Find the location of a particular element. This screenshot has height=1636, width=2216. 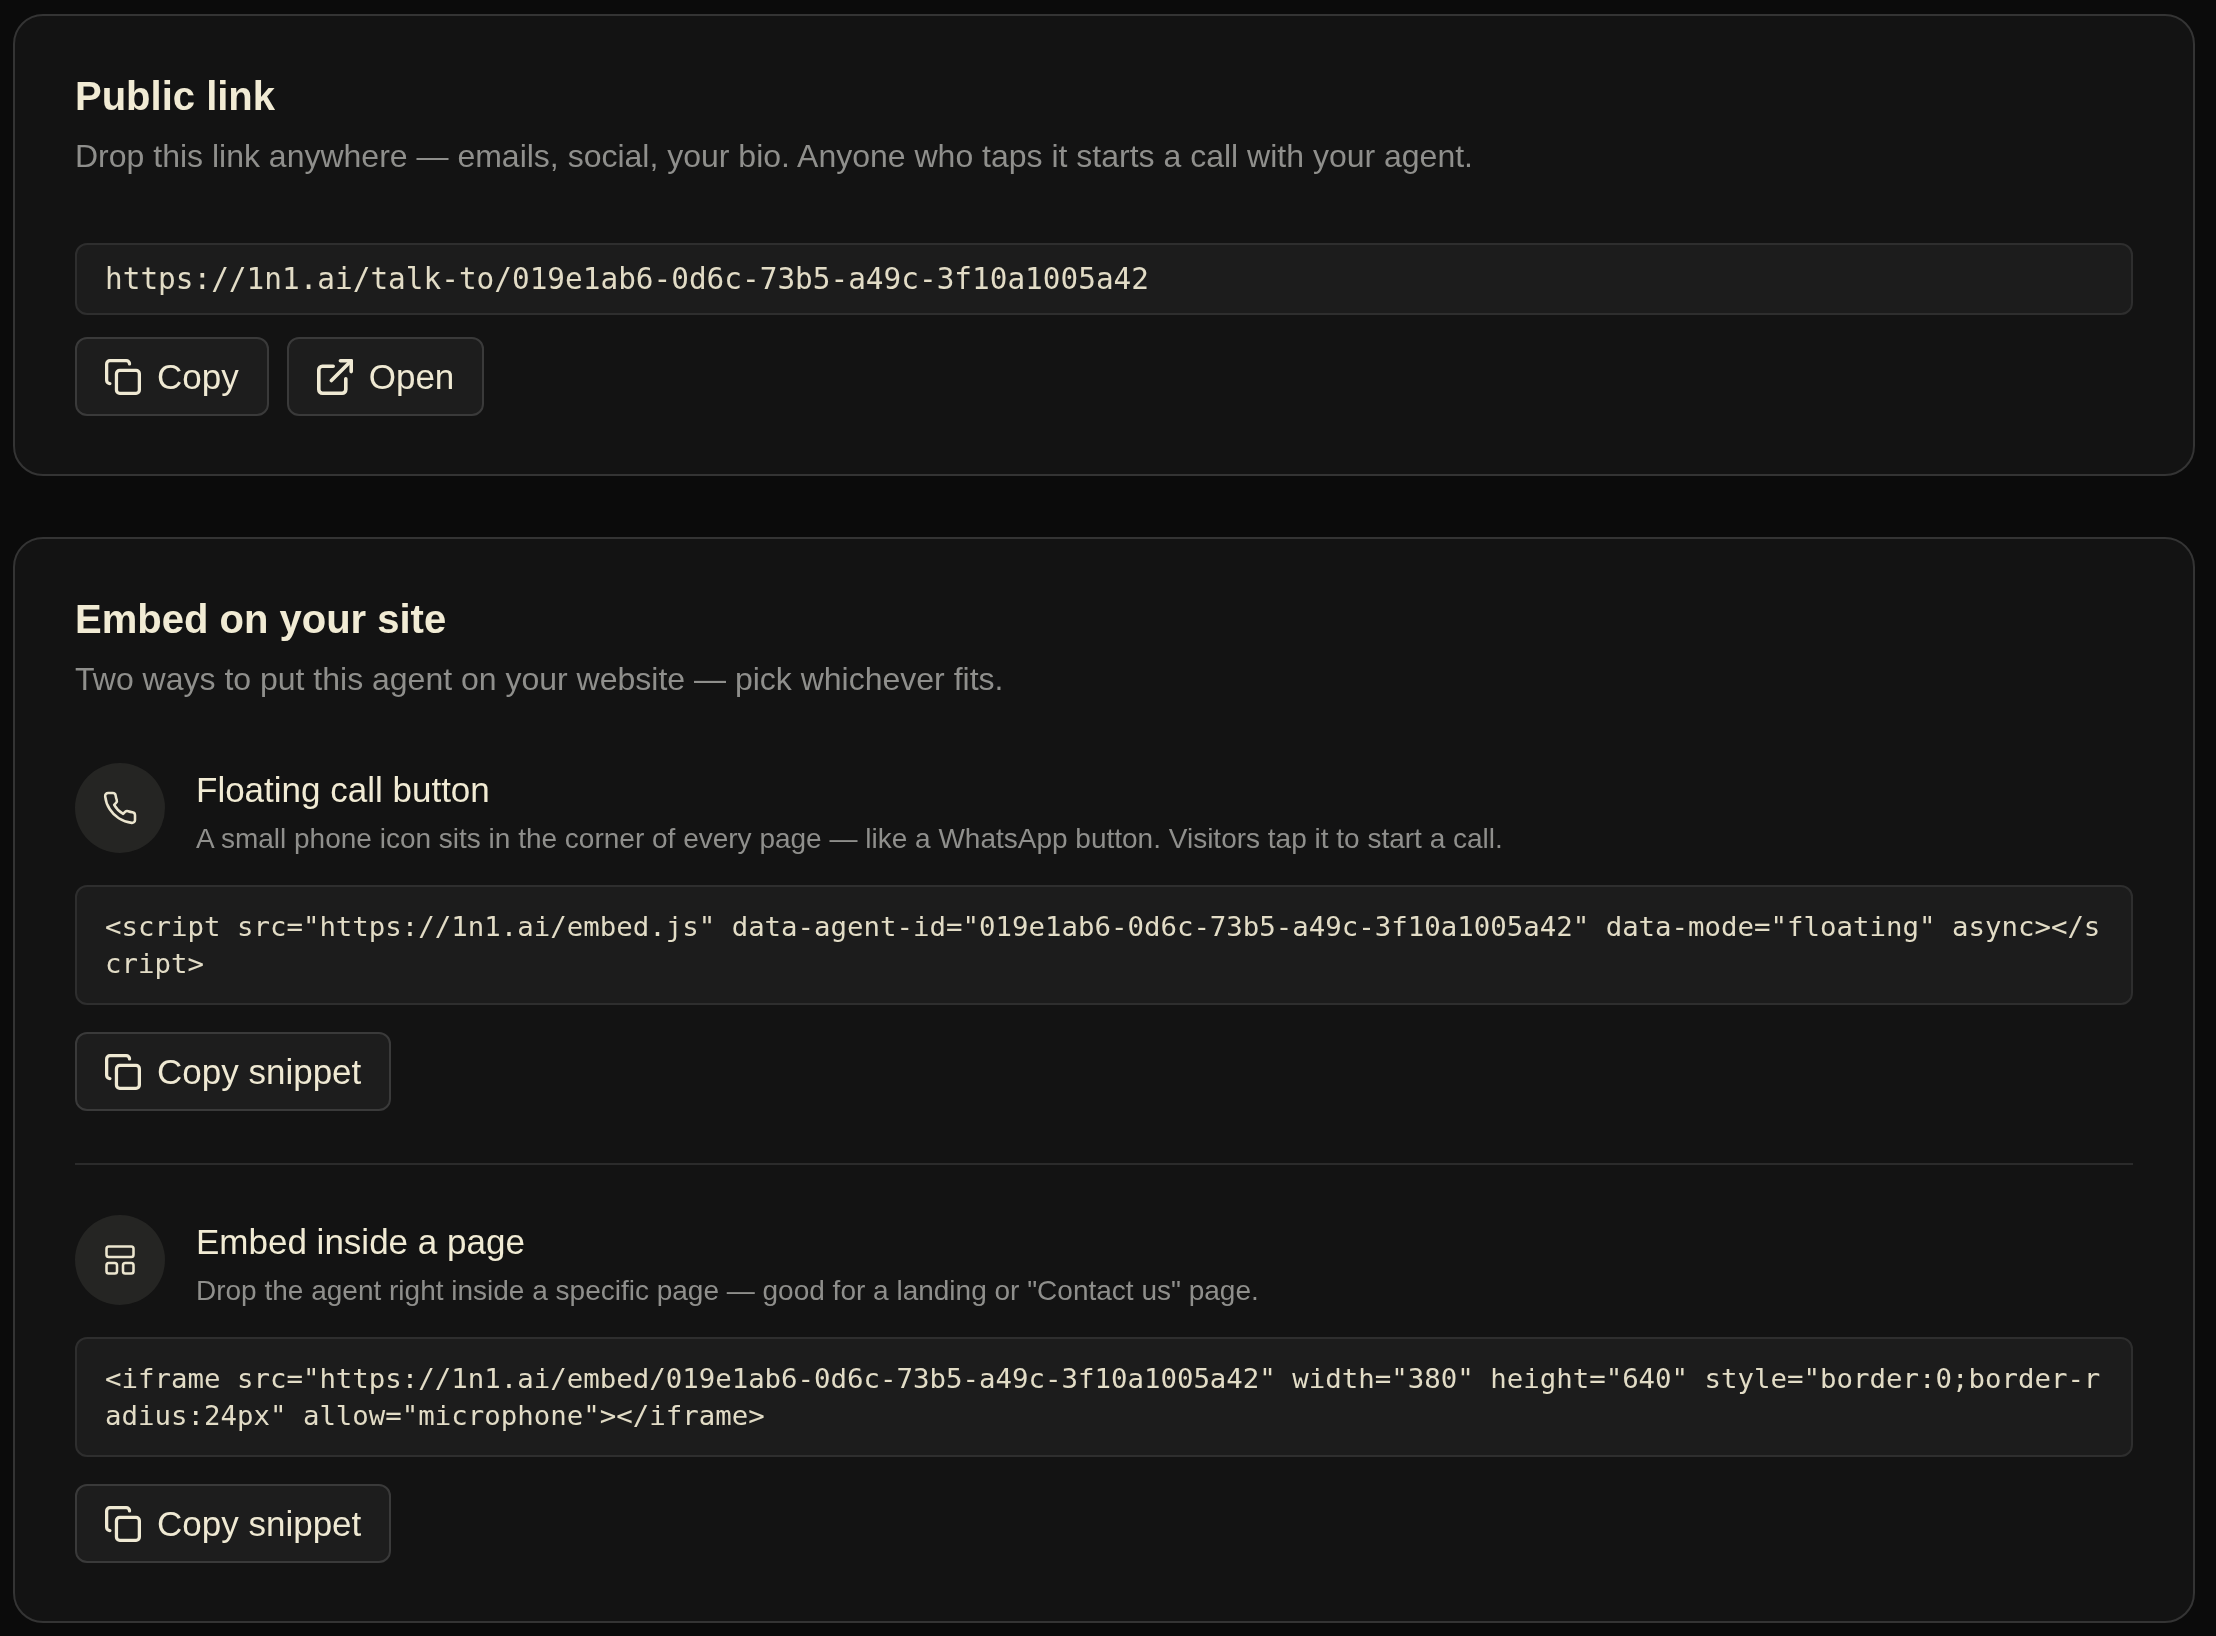

option-title: Embed inside a page is located at coordinates (361, 1242).